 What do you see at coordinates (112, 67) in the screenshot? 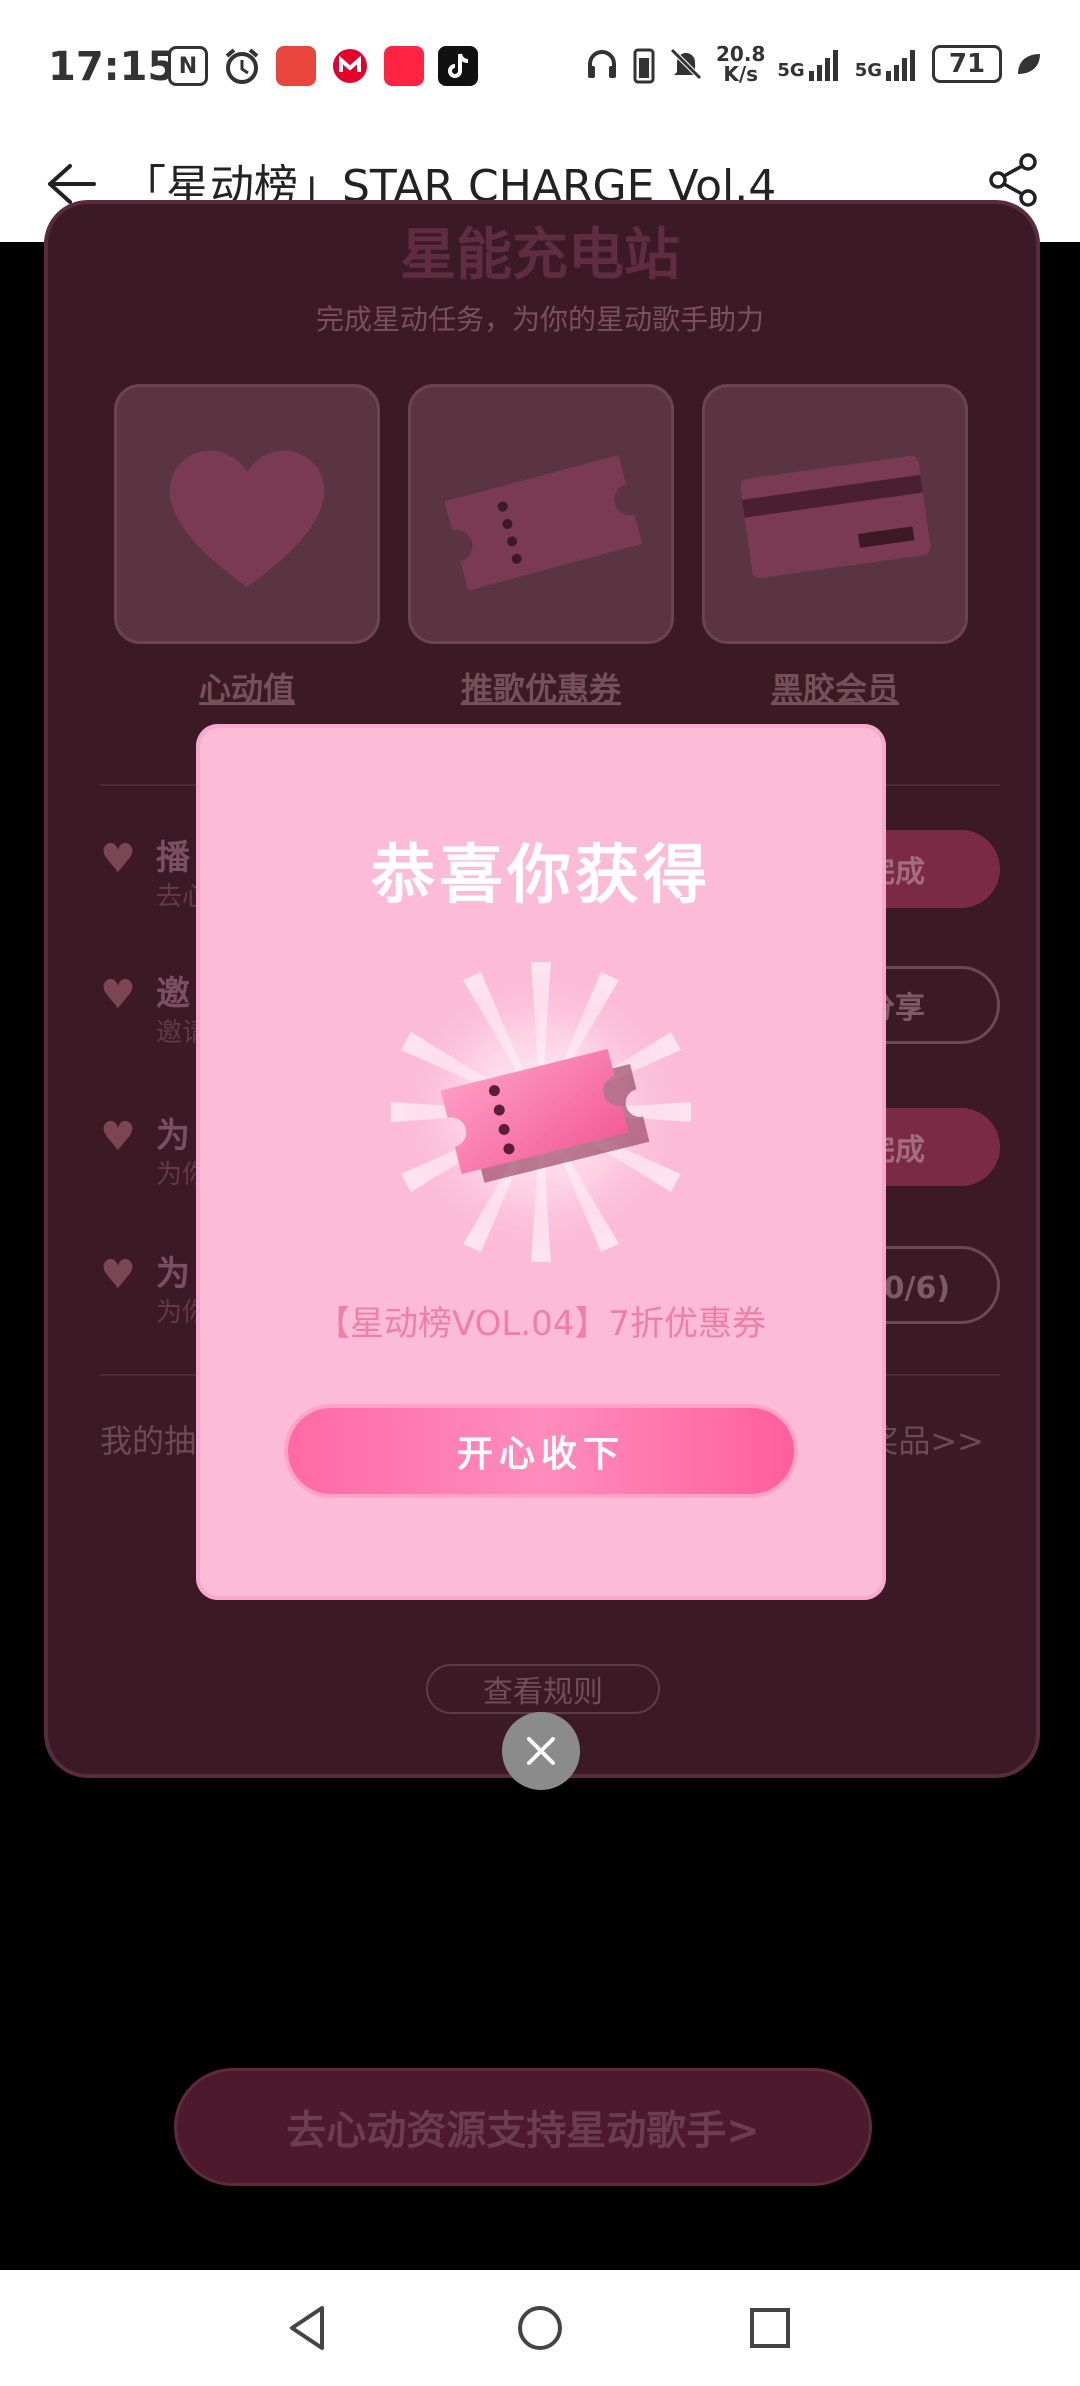
I see `status-time: 17:15` at bounding box center [112, 67].